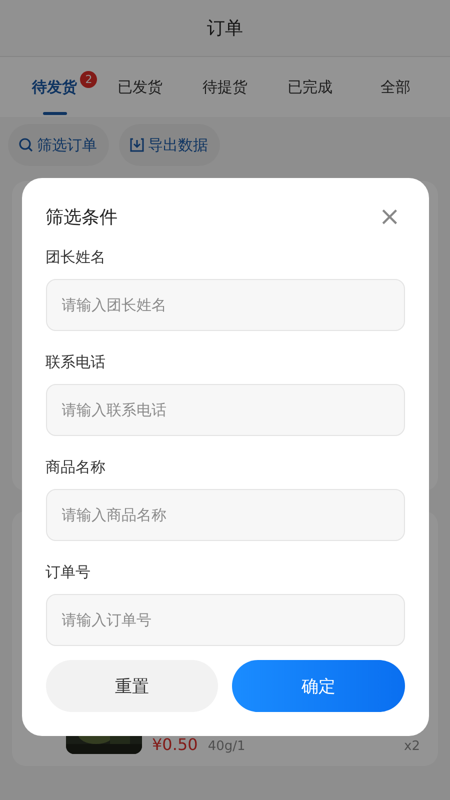 The width and height of the screenshot is (450, 800). I want to click on item-spec: 40g/1, so click(227, 746).